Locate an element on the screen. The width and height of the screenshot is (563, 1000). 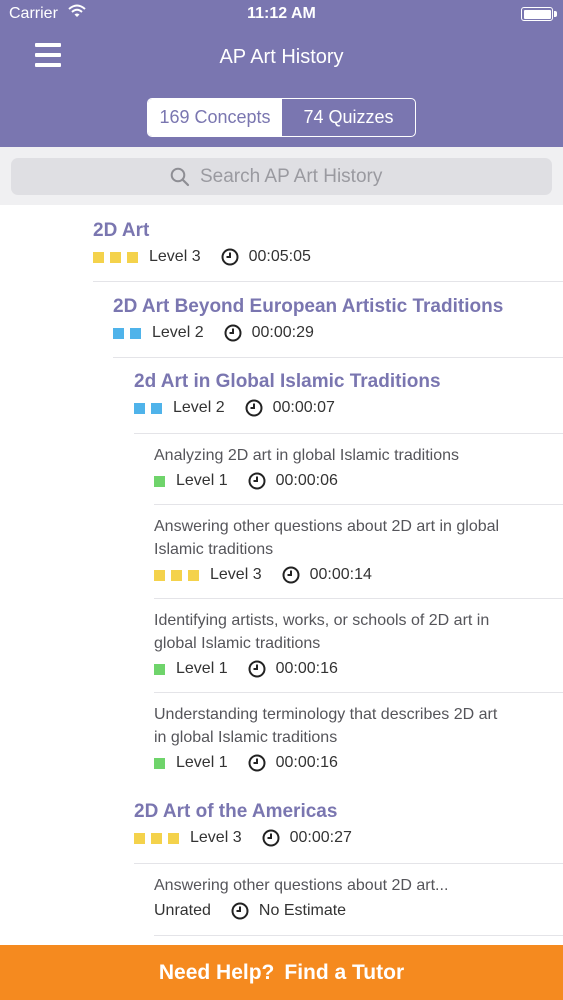
concept-meta: Level 2 00:00:29 is located at coordinates (213, 333).